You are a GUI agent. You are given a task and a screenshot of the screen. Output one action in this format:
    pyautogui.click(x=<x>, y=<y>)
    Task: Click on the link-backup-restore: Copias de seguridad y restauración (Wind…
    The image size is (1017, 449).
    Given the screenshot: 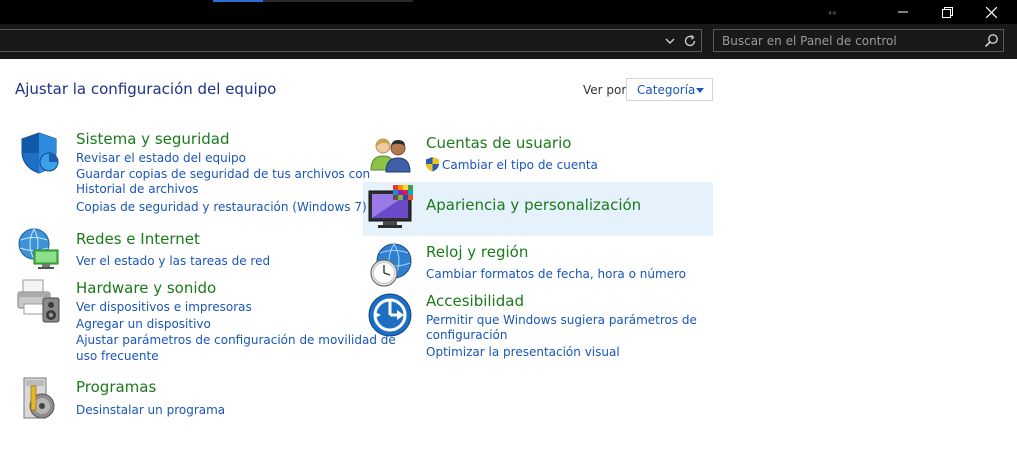 What is the action you would take?
    pyautogui.click(x=221, y=207)
    